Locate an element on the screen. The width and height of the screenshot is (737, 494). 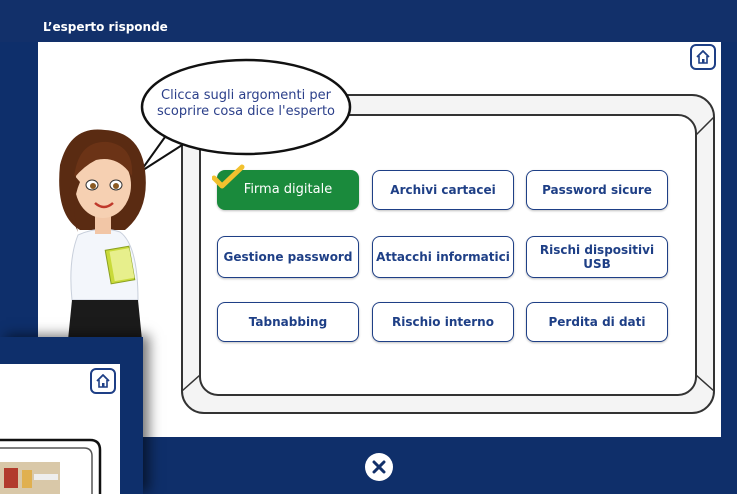
overlay-home-button is located at coordinates (103, 381).